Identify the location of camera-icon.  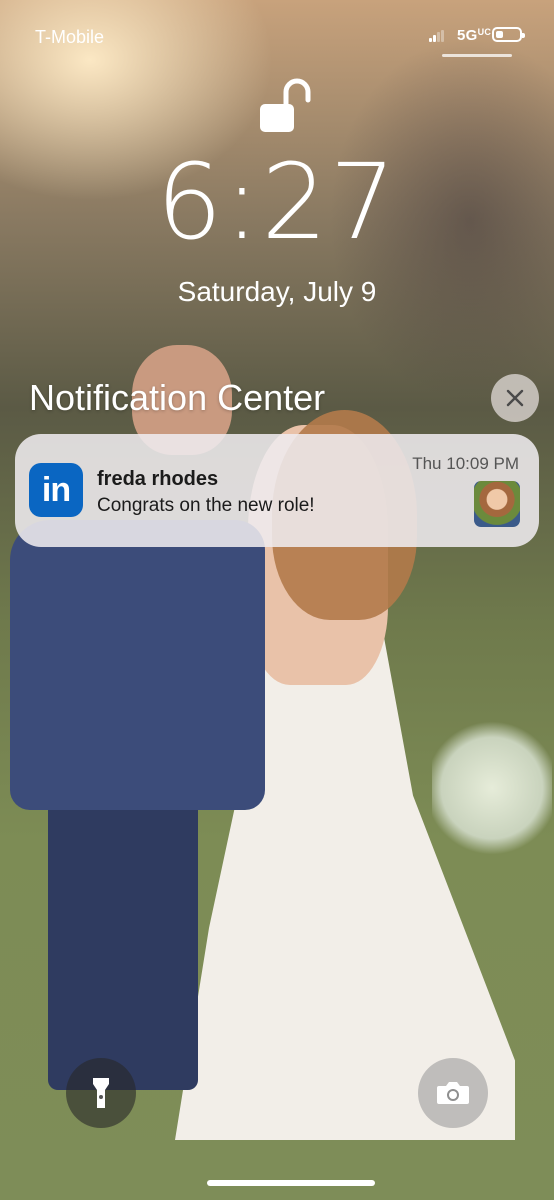
(453, 1093).